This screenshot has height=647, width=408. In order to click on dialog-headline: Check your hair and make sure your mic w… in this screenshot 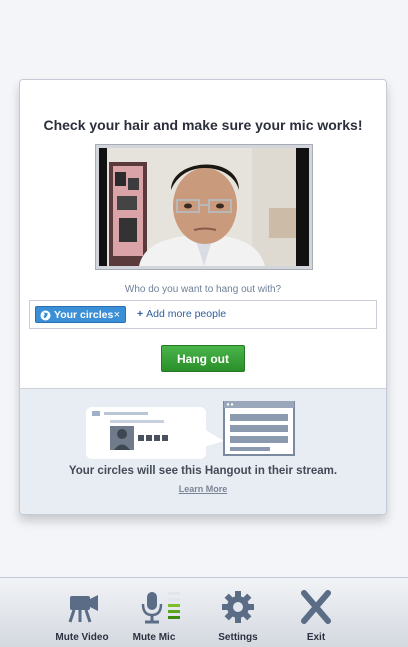, I will do `click(203, 125)`.